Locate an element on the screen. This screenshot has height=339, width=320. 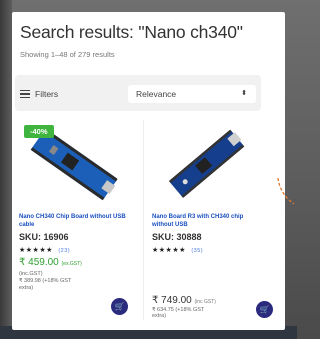
price-note: (ex.GST) is located at coordinates (71, 264).